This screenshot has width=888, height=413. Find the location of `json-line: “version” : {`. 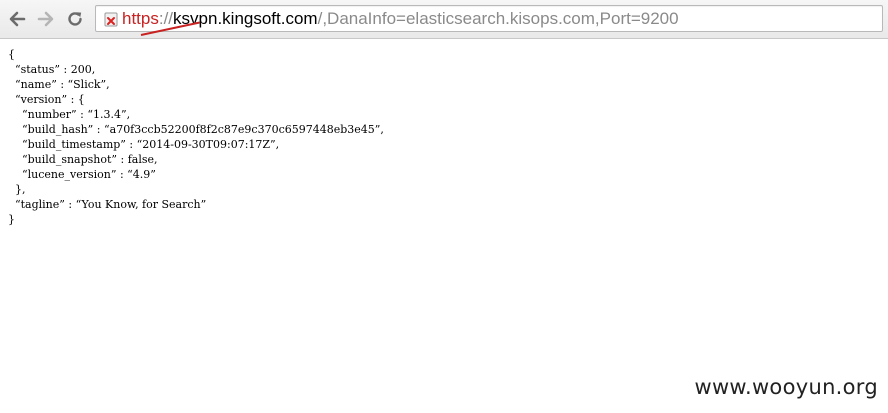

json-line: “version” : { is located at coordinates (46, 99).